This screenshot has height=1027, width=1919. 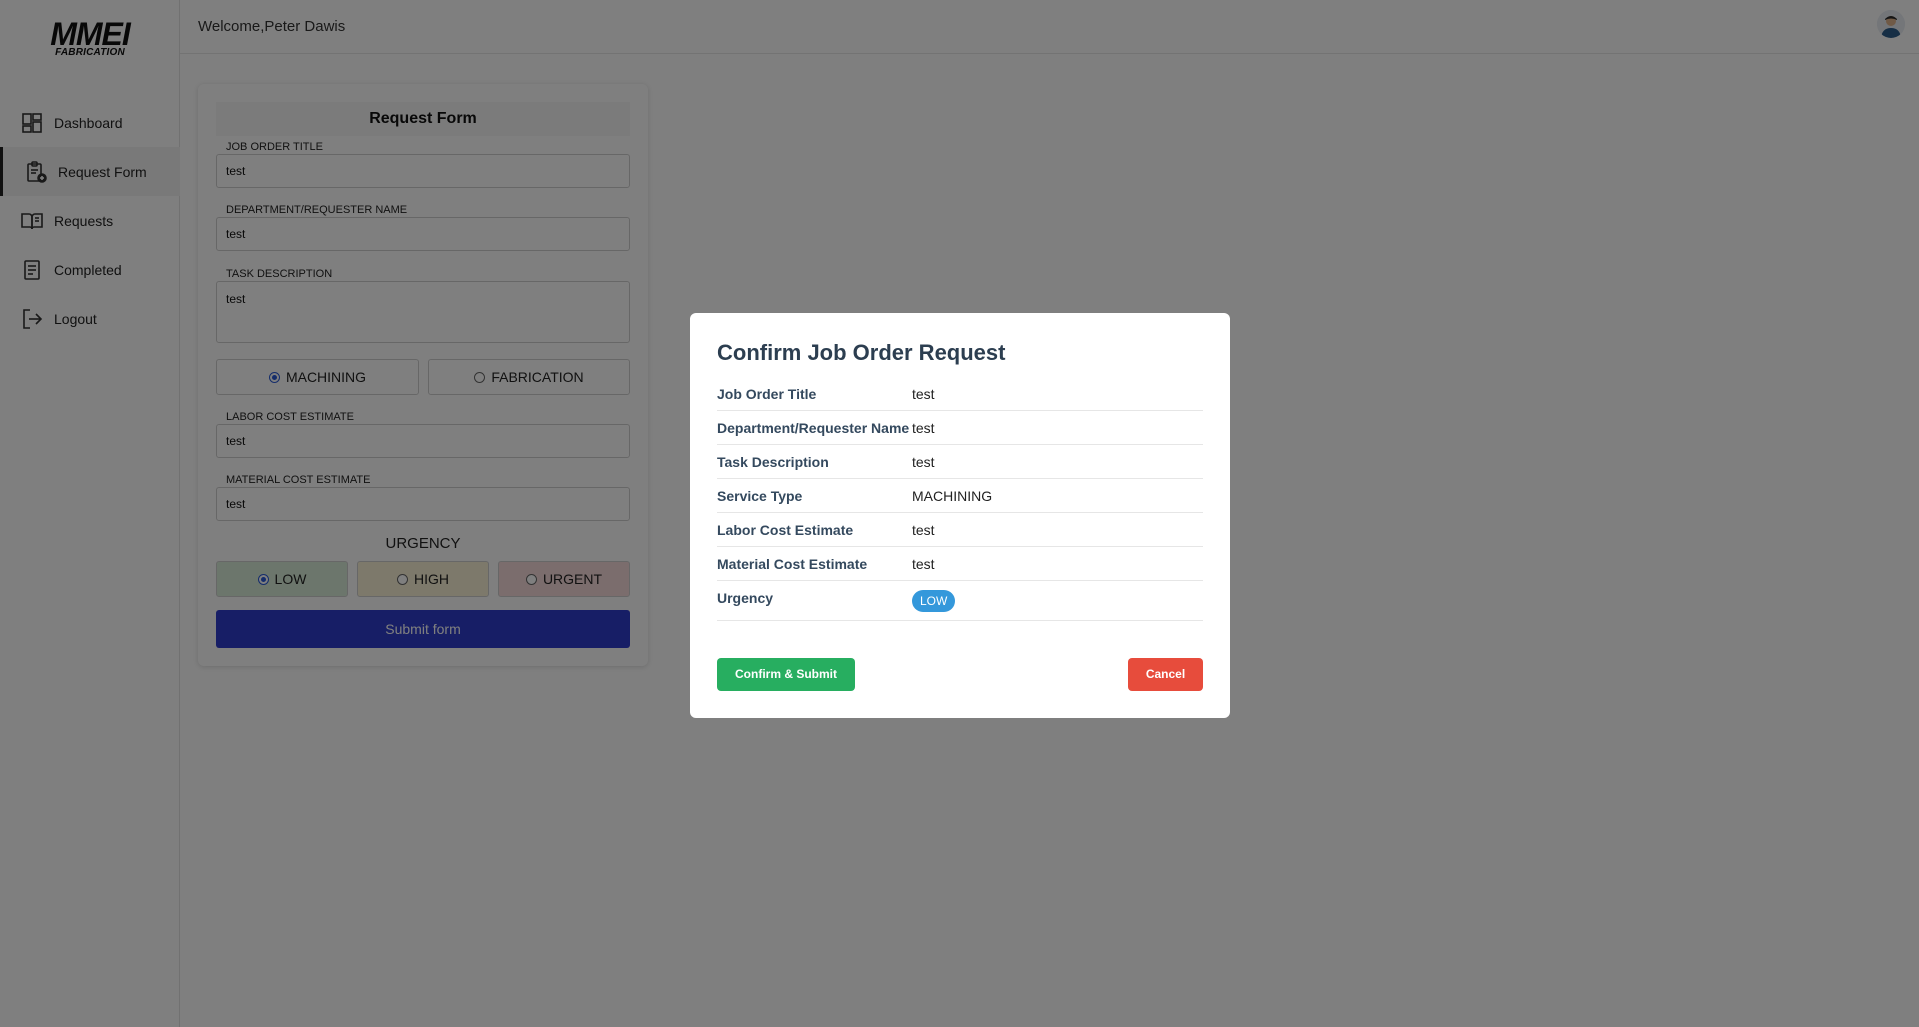 What do you see at coordinates (1057, 601) in the screenshot?
I see `summary-value-urgency: LOW` at bounding box center [1057, 601].